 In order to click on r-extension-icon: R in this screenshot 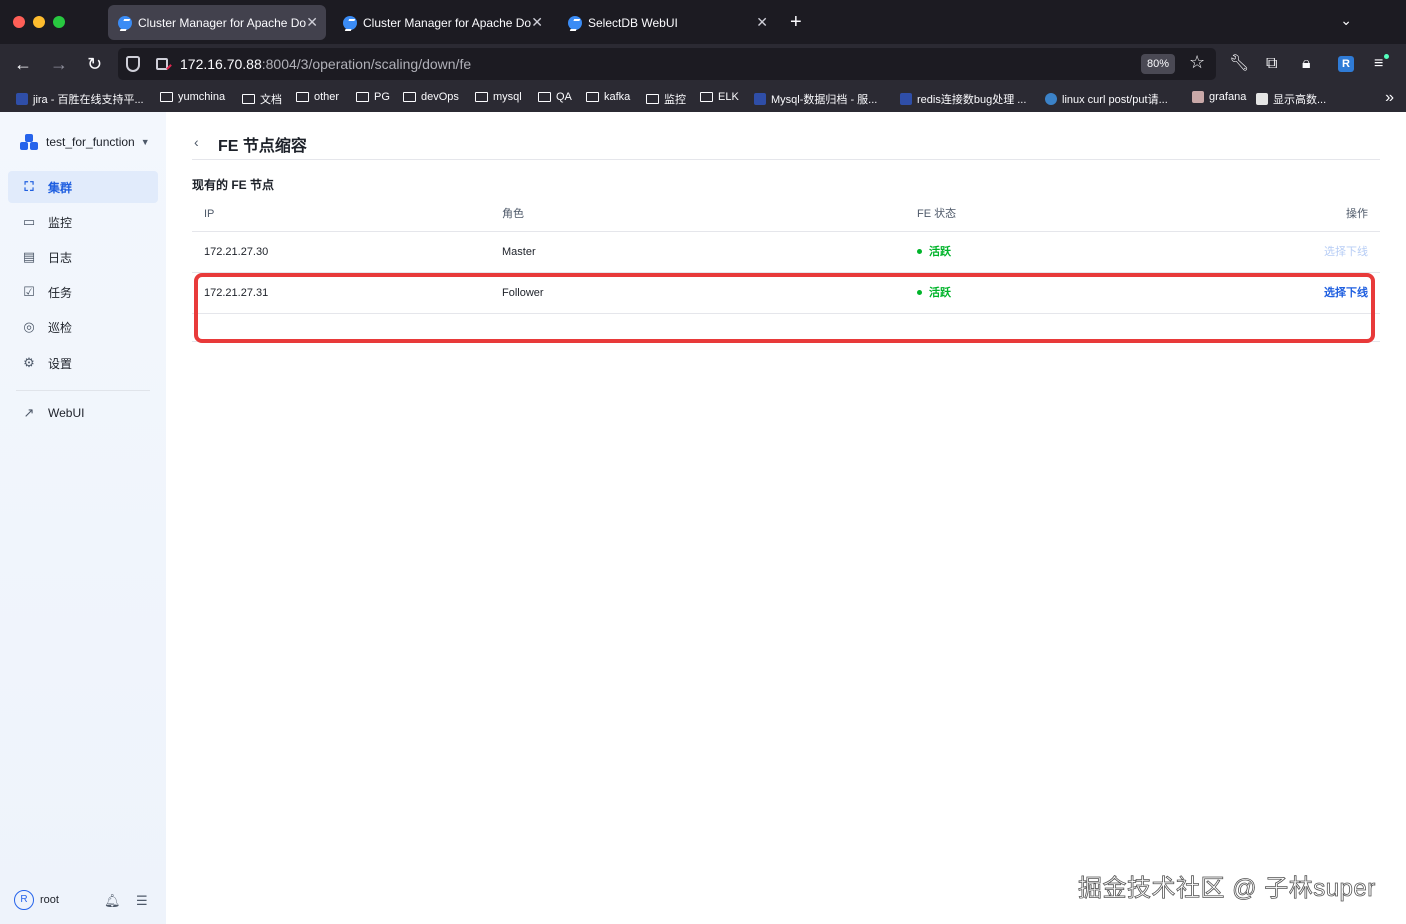, I will do `click(1346, 64)`.